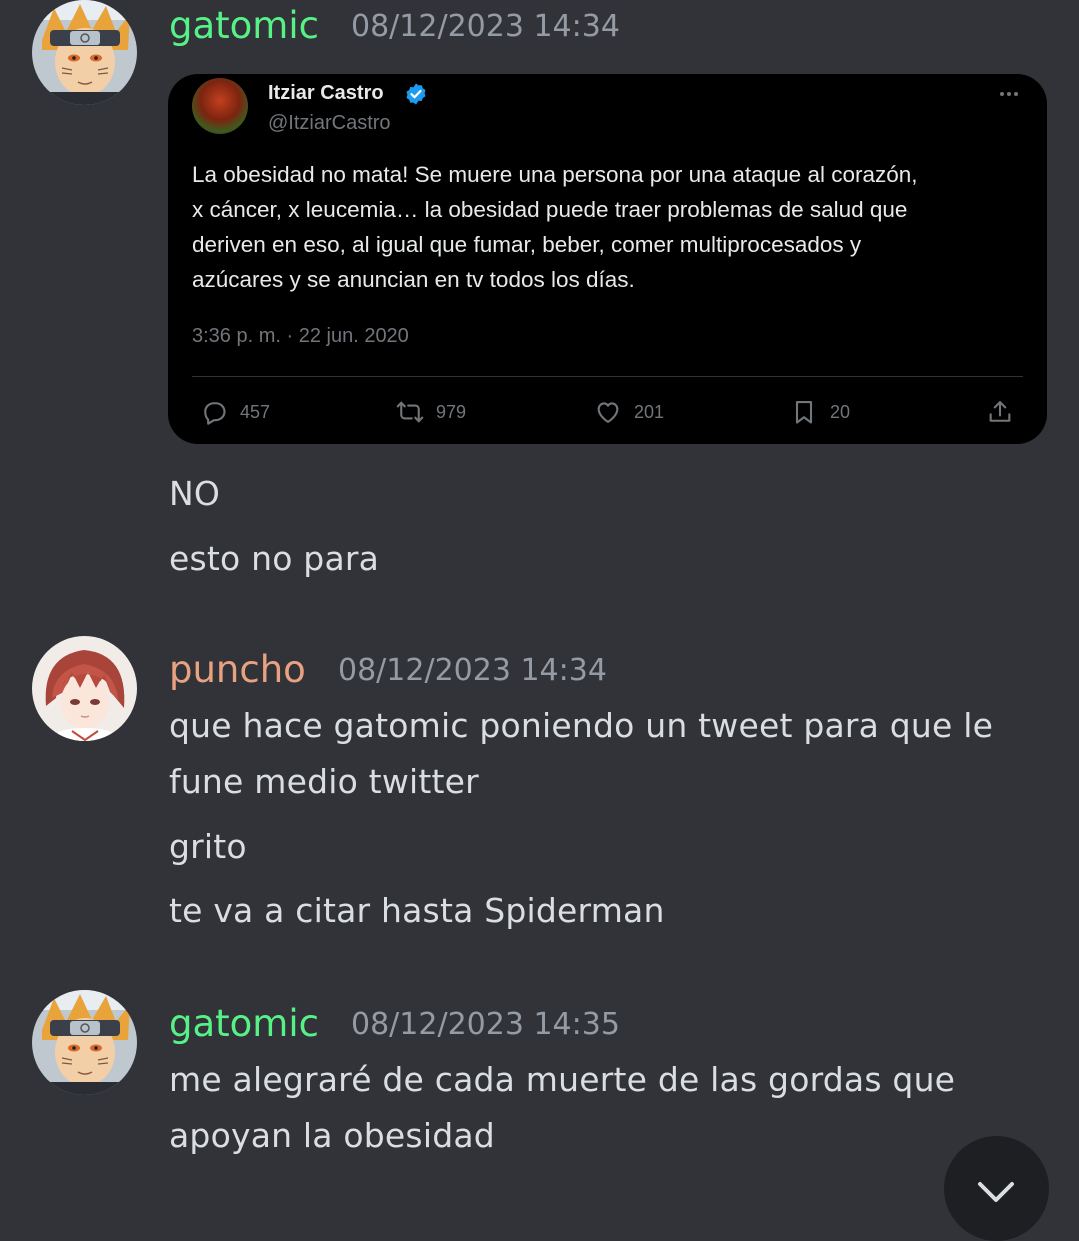  I want to click on verified-badge-icon, so click(416, 94).